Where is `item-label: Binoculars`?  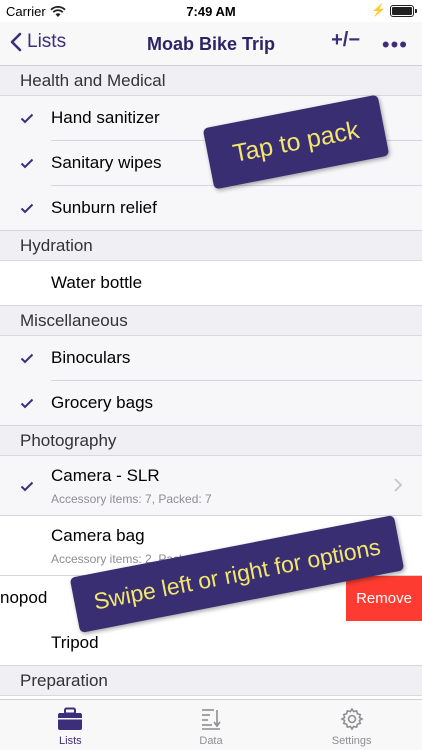 item-label: Binoculars is located at coordinates (91, 357).